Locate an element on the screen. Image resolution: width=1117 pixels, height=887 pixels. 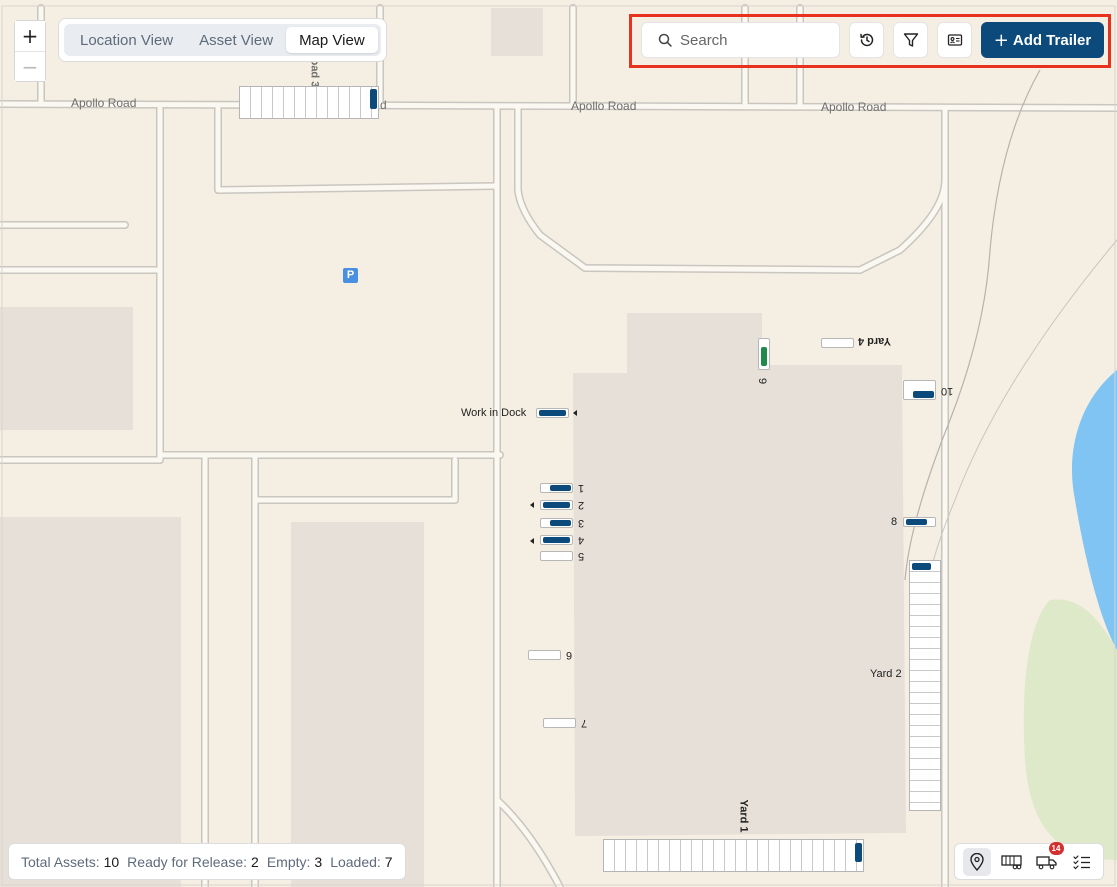
zoom-control: + − is located at coordinates (30, 51).